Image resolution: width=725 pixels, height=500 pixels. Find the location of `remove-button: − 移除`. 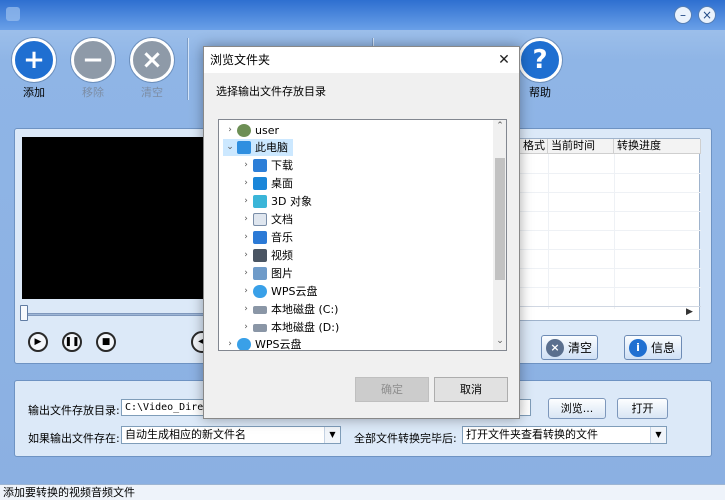

remove-button: − 移除 is located at coordinates (93, 69).